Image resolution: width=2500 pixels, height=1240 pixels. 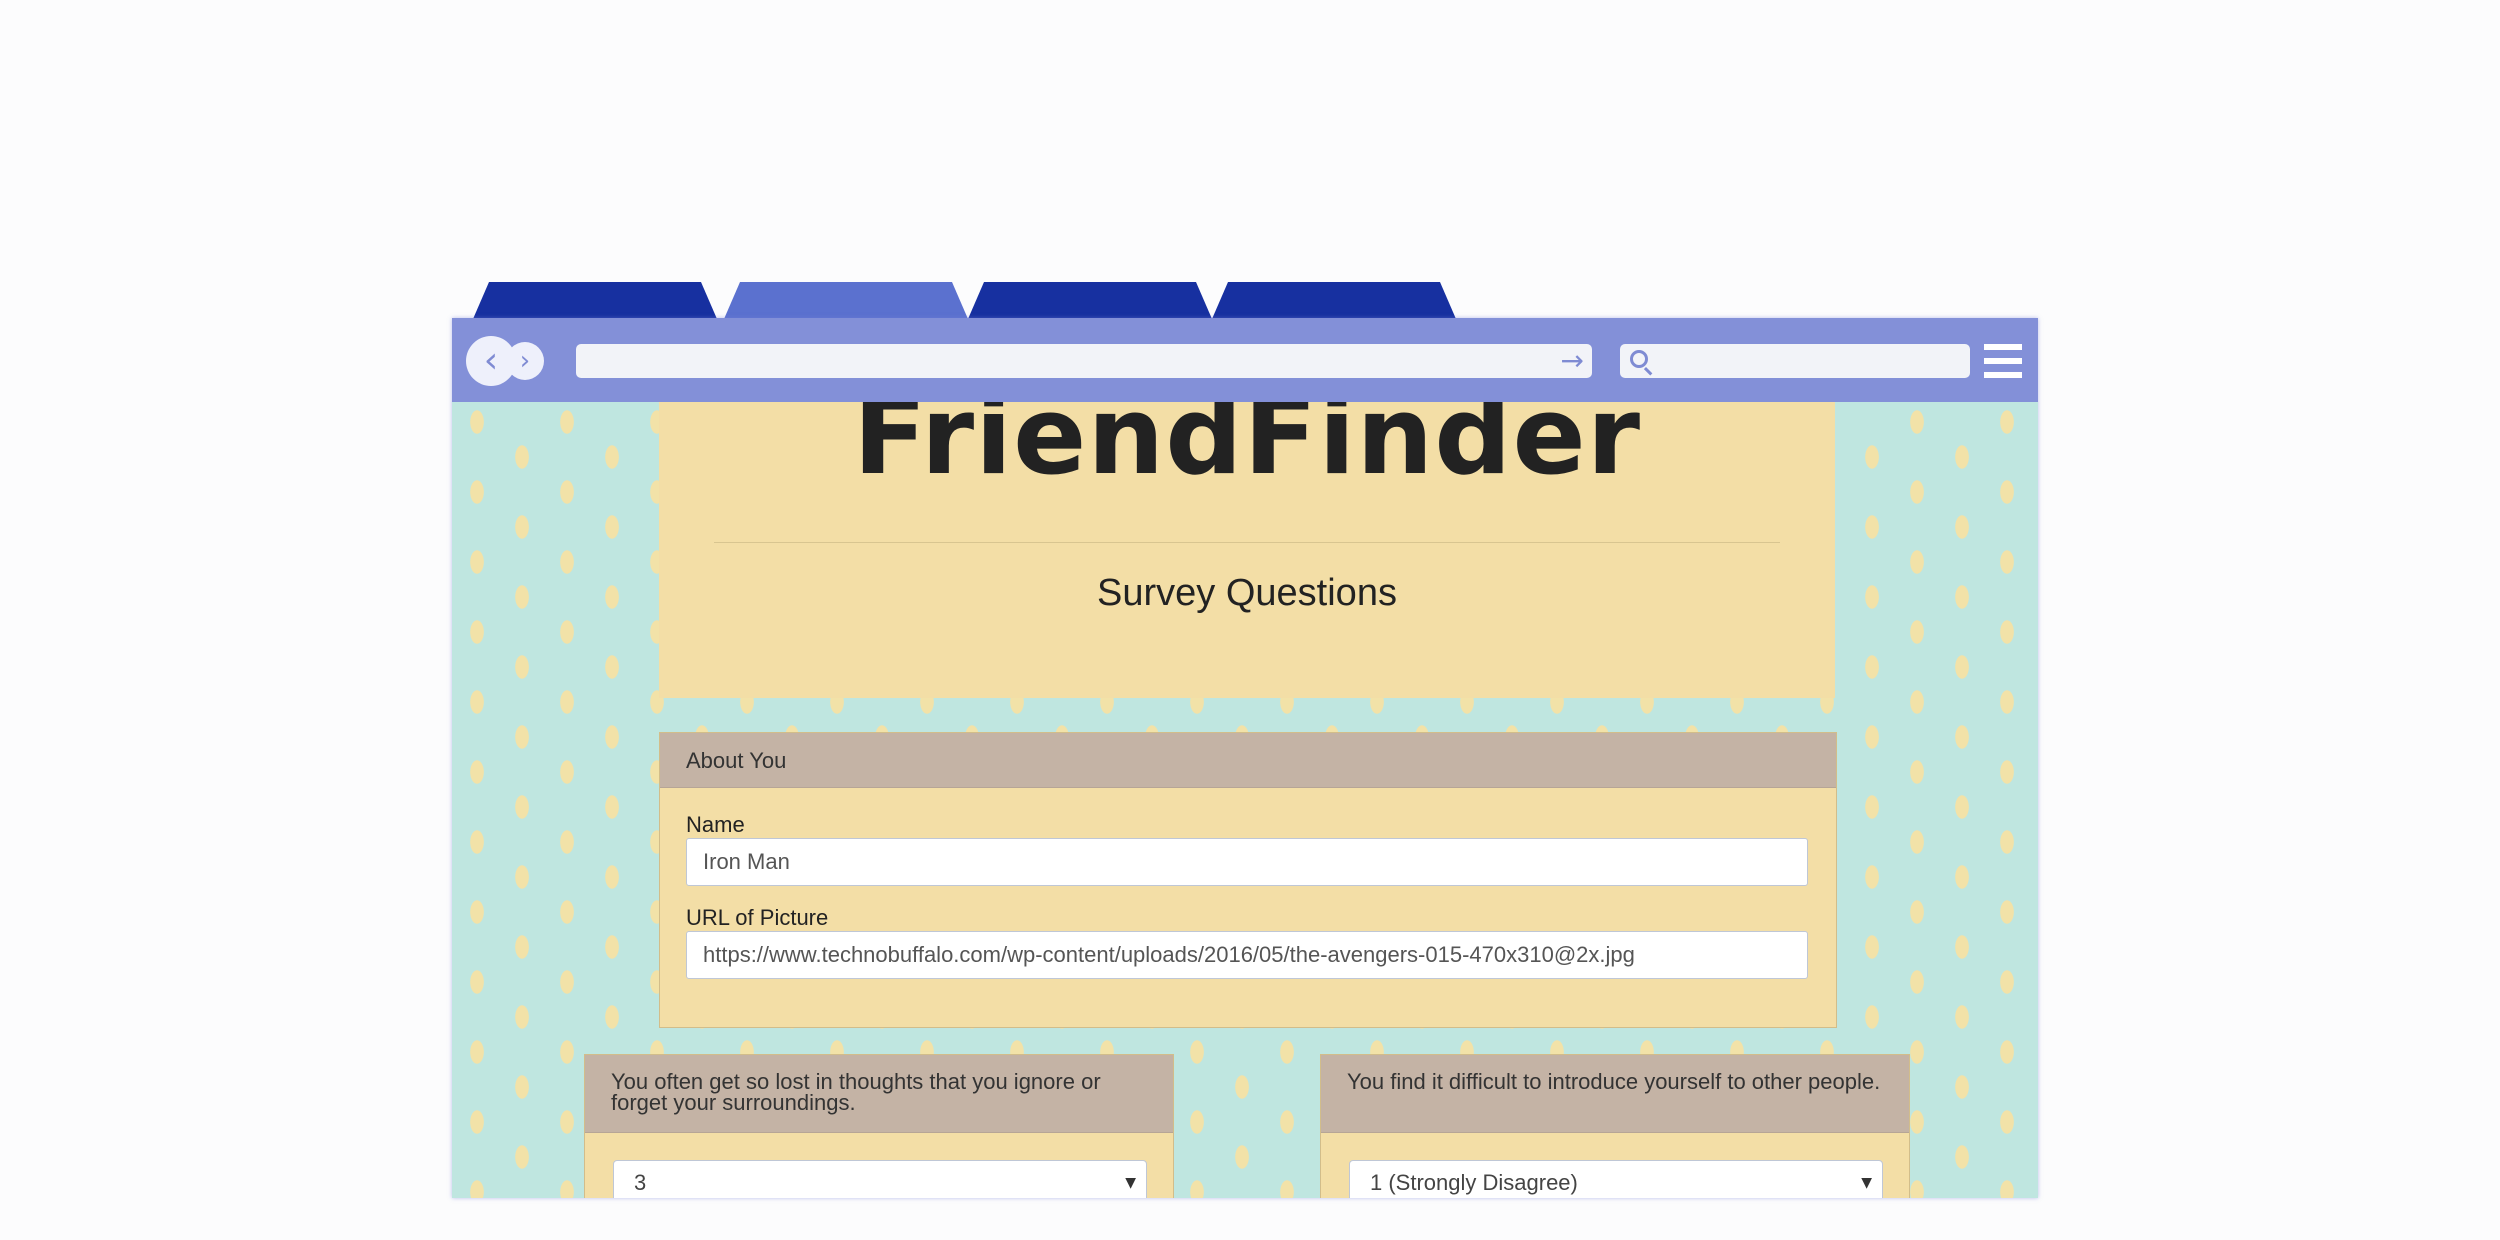 I want to click on address-bar: →, so click(x=1084, y=361).